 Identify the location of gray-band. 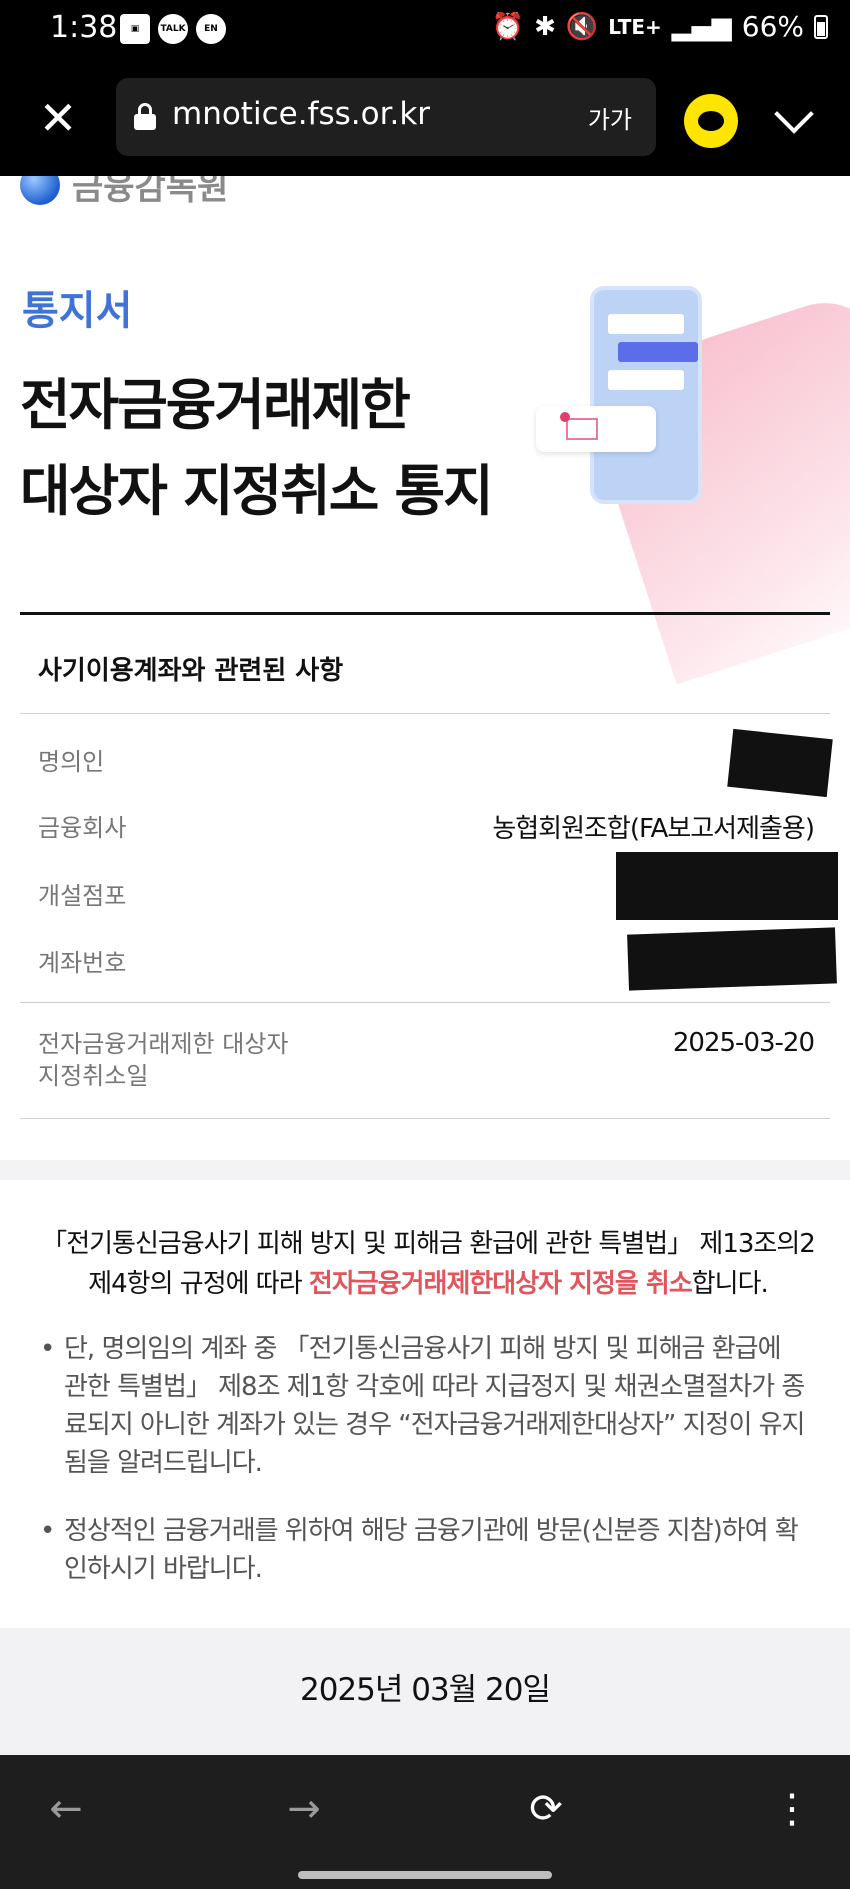
(425, 1170).